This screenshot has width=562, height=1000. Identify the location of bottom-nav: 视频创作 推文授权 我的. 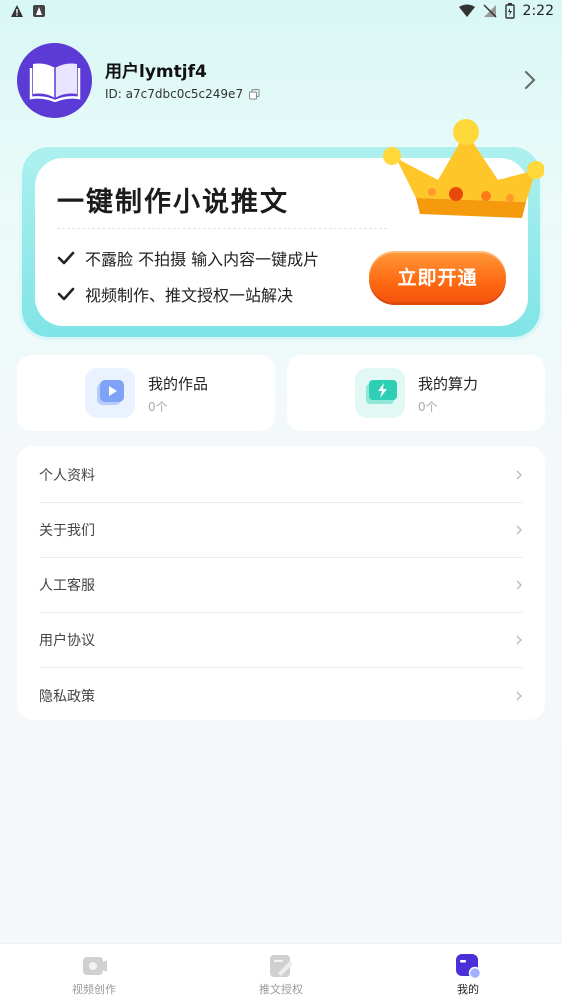
(281, 971).